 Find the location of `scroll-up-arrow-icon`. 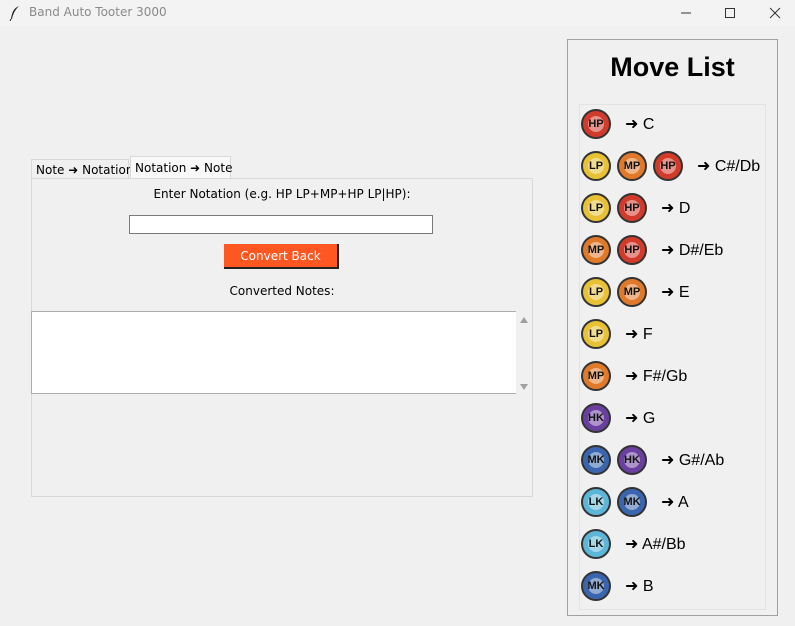

scroll-up-arrow-icon is located at coordinates (524, 320).